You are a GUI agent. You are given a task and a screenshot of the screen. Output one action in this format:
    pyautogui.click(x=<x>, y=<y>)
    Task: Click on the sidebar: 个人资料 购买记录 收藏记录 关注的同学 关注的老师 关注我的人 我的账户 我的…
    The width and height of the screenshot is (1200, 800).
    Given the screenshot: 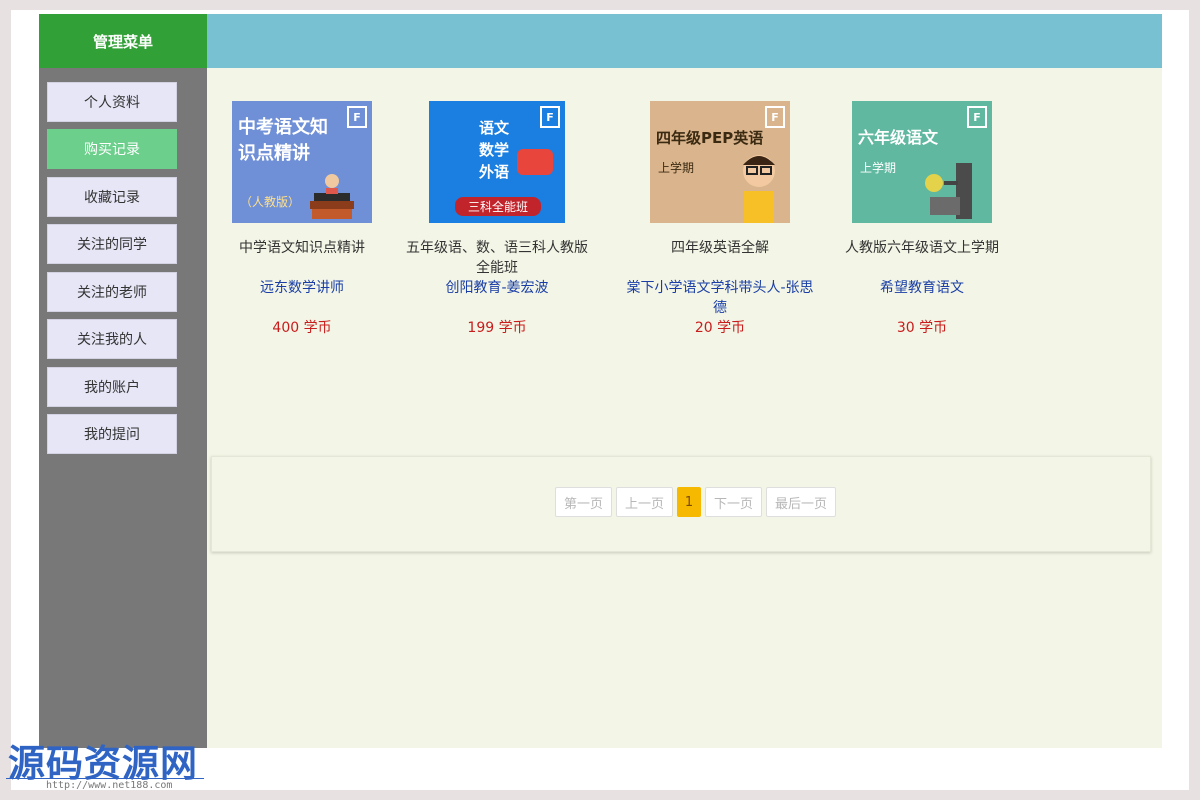 What is the action you would take?
    pyautogui.click(x=123, y=408)
    